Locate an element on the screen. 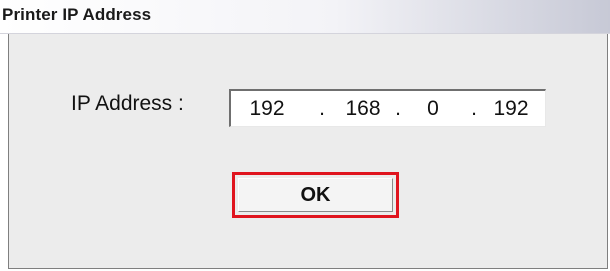  window-title: Printer IP Address is located at coordinates (77, 14).